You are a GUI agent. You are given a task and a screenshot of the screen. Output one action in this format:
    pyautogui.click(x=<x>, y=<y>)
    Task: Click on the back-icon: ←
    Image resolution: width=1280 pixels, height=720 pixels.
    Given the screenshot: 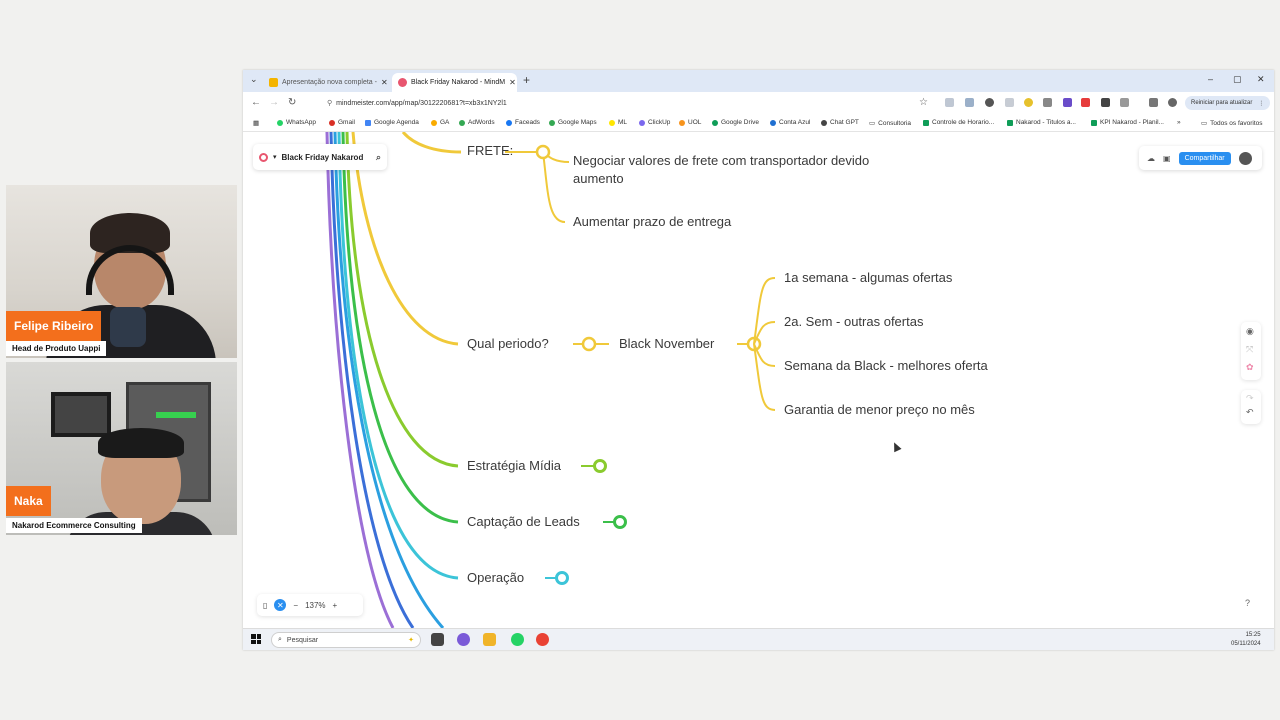 What is the action you would take?
    pyautogui.click(x=256, y=102)
    